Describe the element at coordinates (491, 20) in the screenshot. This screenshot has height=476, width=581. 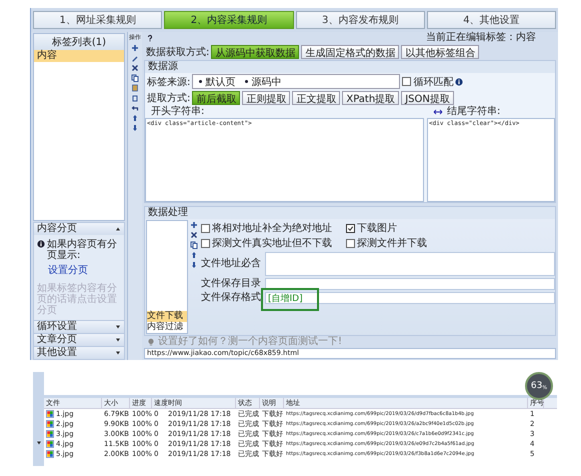
I see `step-tab: 4、其他设置` at that location.